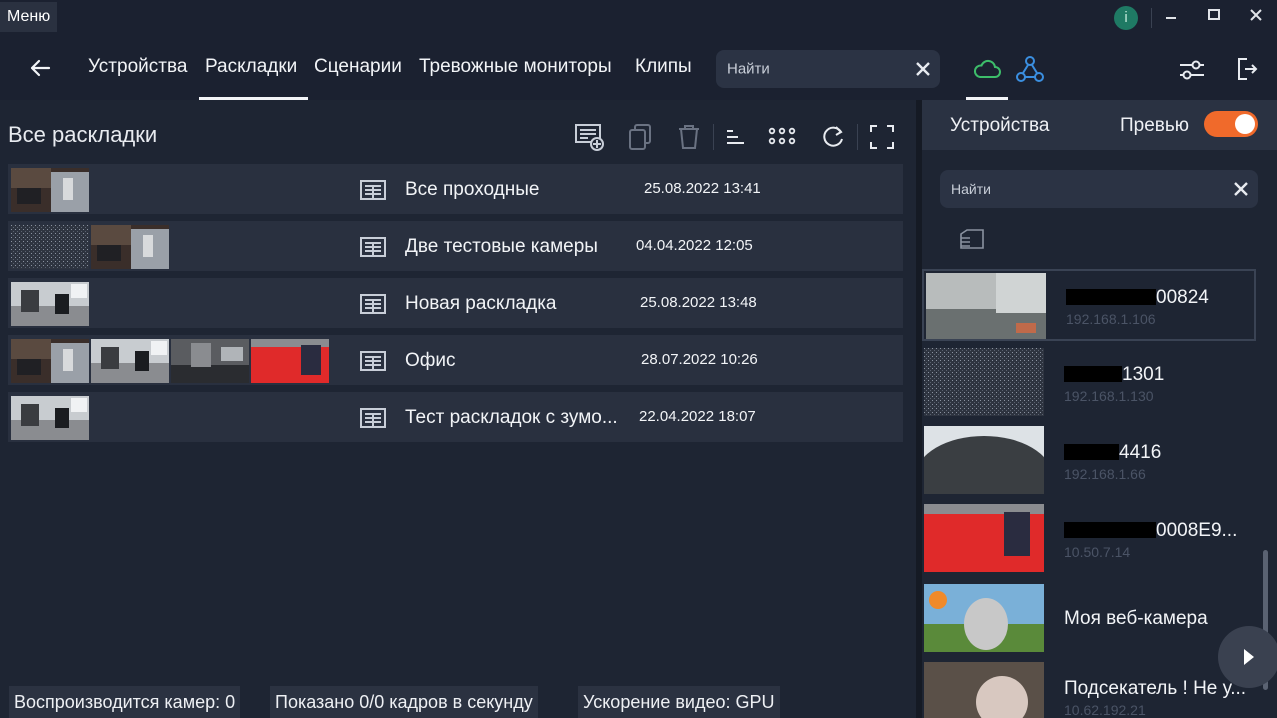  I want to click on nav-search: Найти, so click(828, 69).